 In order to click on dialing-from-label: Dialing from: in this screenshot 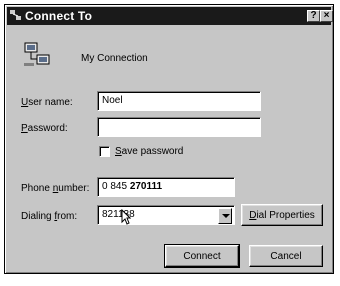, I will do `click(49, 216)`.